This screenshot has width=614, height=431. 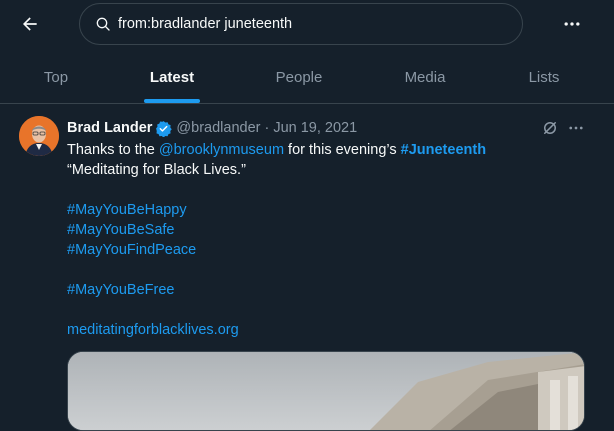 I want to click on tab-label: People, so click(x=299, y=77).